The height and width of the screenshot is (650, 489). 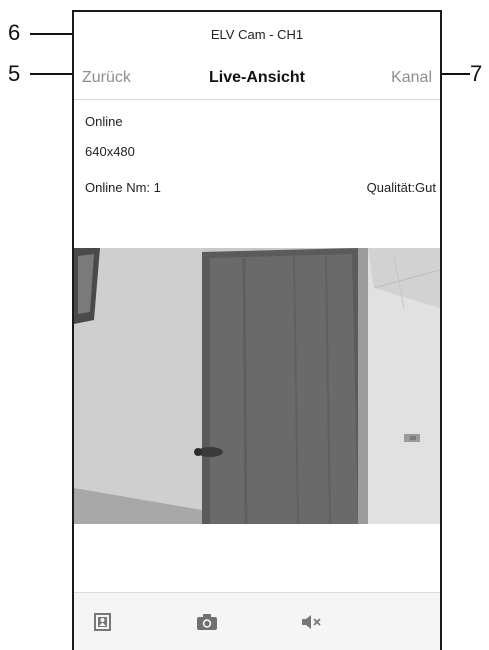 I want to click on gallery-icon, so click(x=102, y=622).